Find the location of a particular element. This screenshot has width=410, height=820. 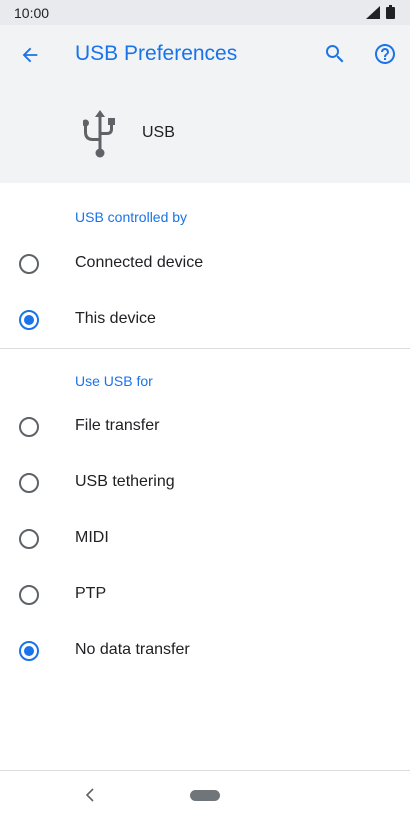

radio-midi is located at coordinates (29, 539).